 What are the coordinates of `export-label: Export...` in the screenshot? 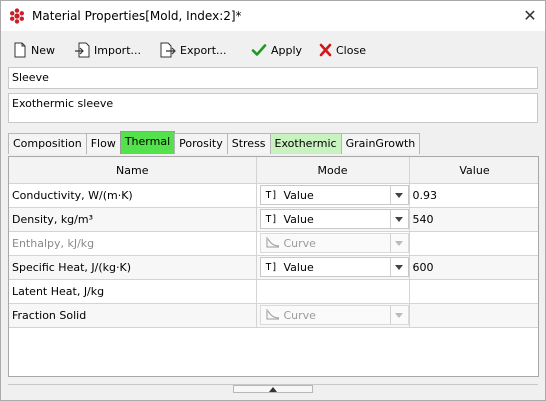 It's located at (203, 50).